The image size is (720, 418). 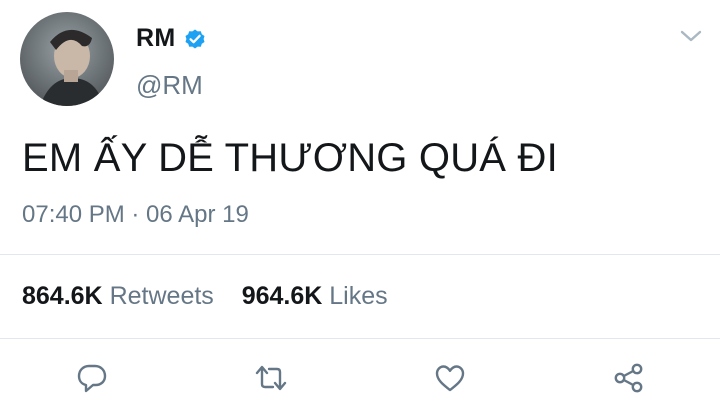 What do you see at coordinates (358, 296) in the screenshot?
I see `likes-label: Likes` at bounding box center [358, 296].